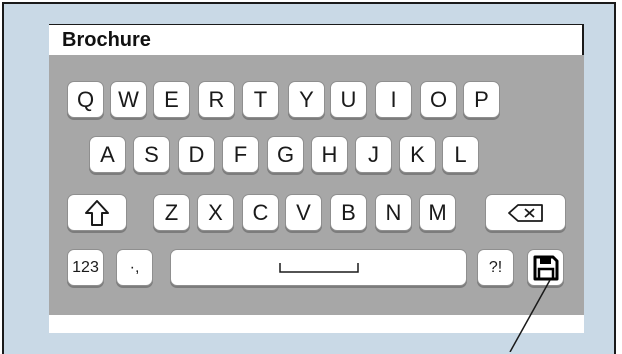 The image size is (622, 354). What do you see at coordinates (437, 212) in the screenshot?
I see `key-m: M` at bounding box center [437, 212].